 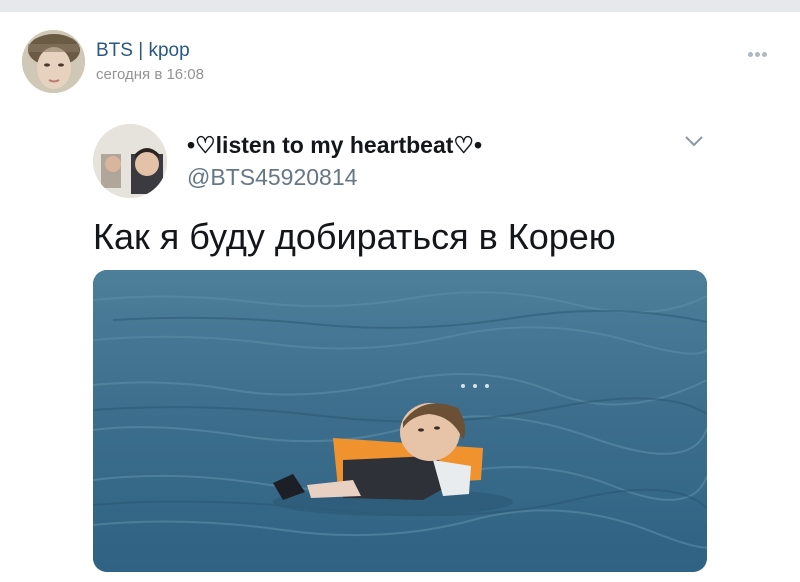 I want to click on post-timestamp: сегодня в 16:08, so click(x=150, y=74).